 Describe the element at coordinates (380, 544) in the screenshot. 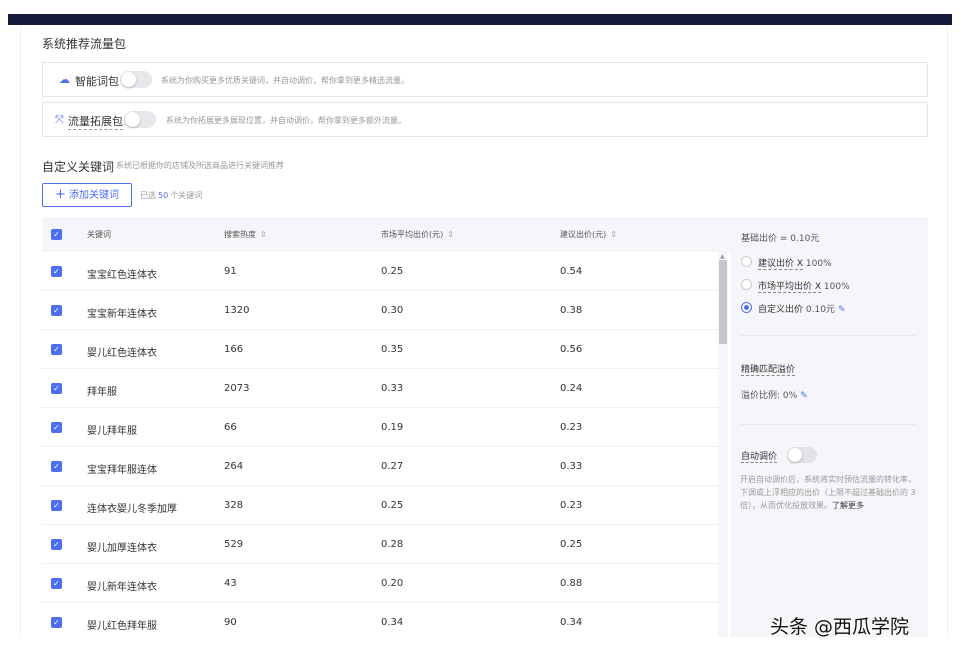

I see `table-row: ✓ 婴儿加厚连体衣 529 0.28 0.25` at that location.